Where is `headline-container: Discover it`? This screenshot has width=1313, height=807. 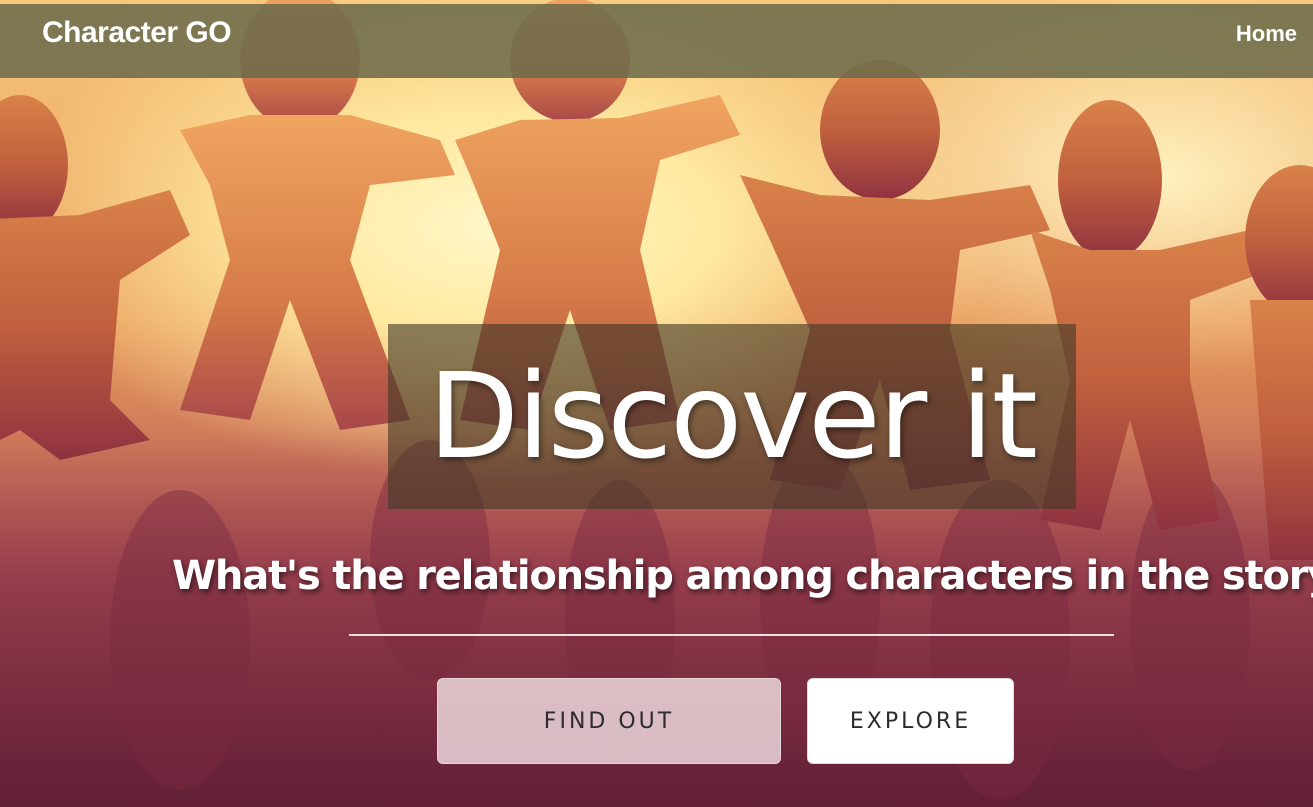 headline-container: Discover it is located at coordinates (732, 416).